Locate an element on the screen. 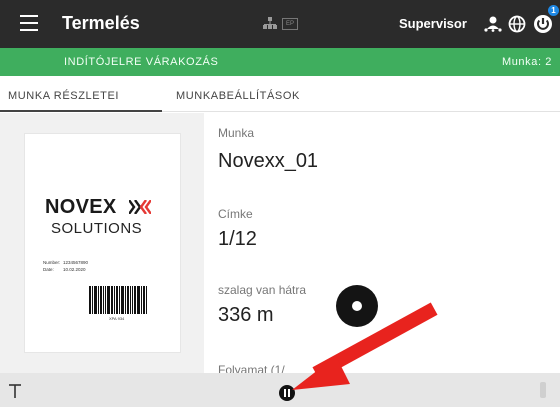 This screenshot has width=560, height=407. scroll-handle is located at coordinates (543, 390).